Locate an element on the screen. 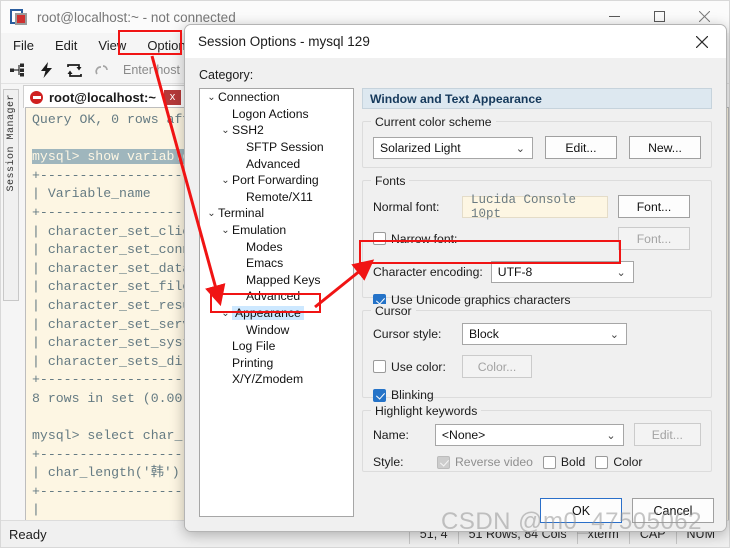 The width and height of the screenshot is (730, 548). tree-item-emacs: Emacs is located at coordinates (276, 263).